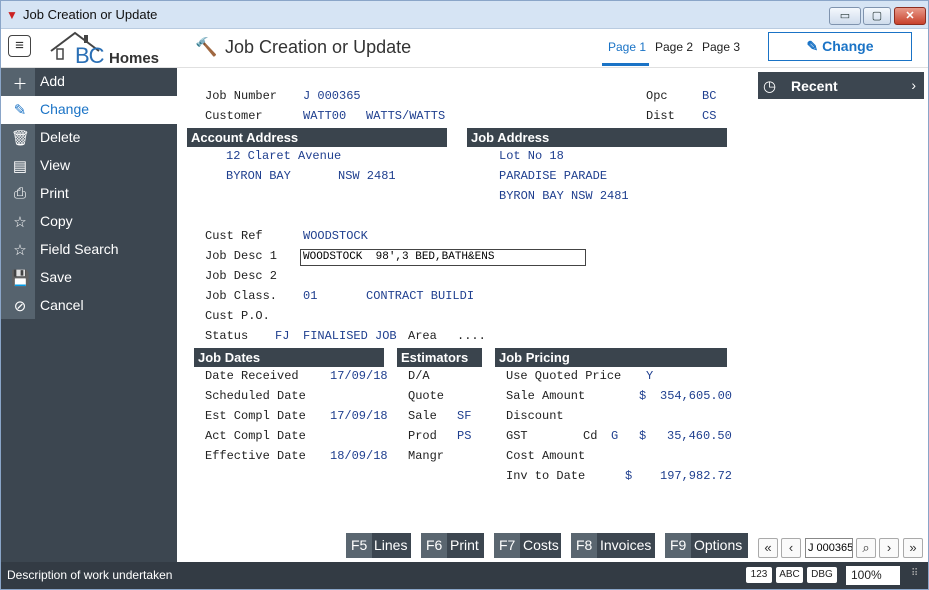 This screenshot has height=590, width=929. I want to click on app-logo-icon: ▼, so click(12, 15).